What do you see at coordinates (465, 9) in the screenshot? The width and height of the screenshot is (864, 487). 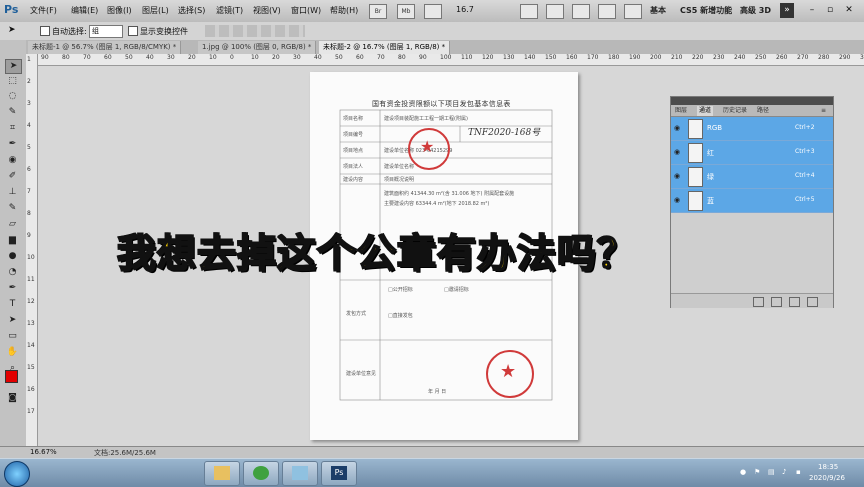 I see `zoom-level: 16.7` at bounding box center [465, 9].